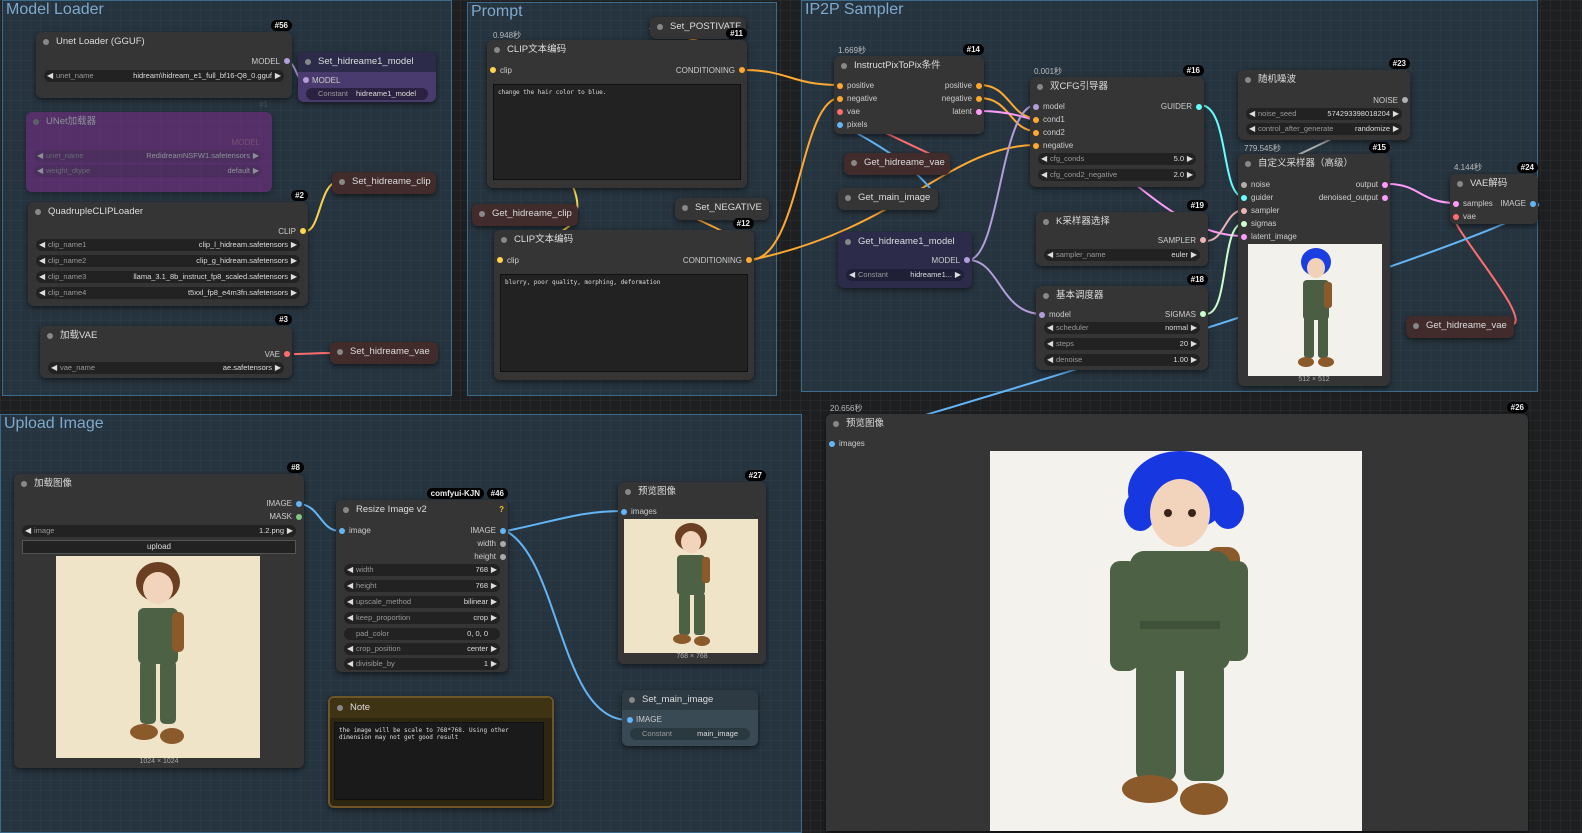 The image size is (1582, 833). I want to click on output-denoised-dot, so click(1385, 198).